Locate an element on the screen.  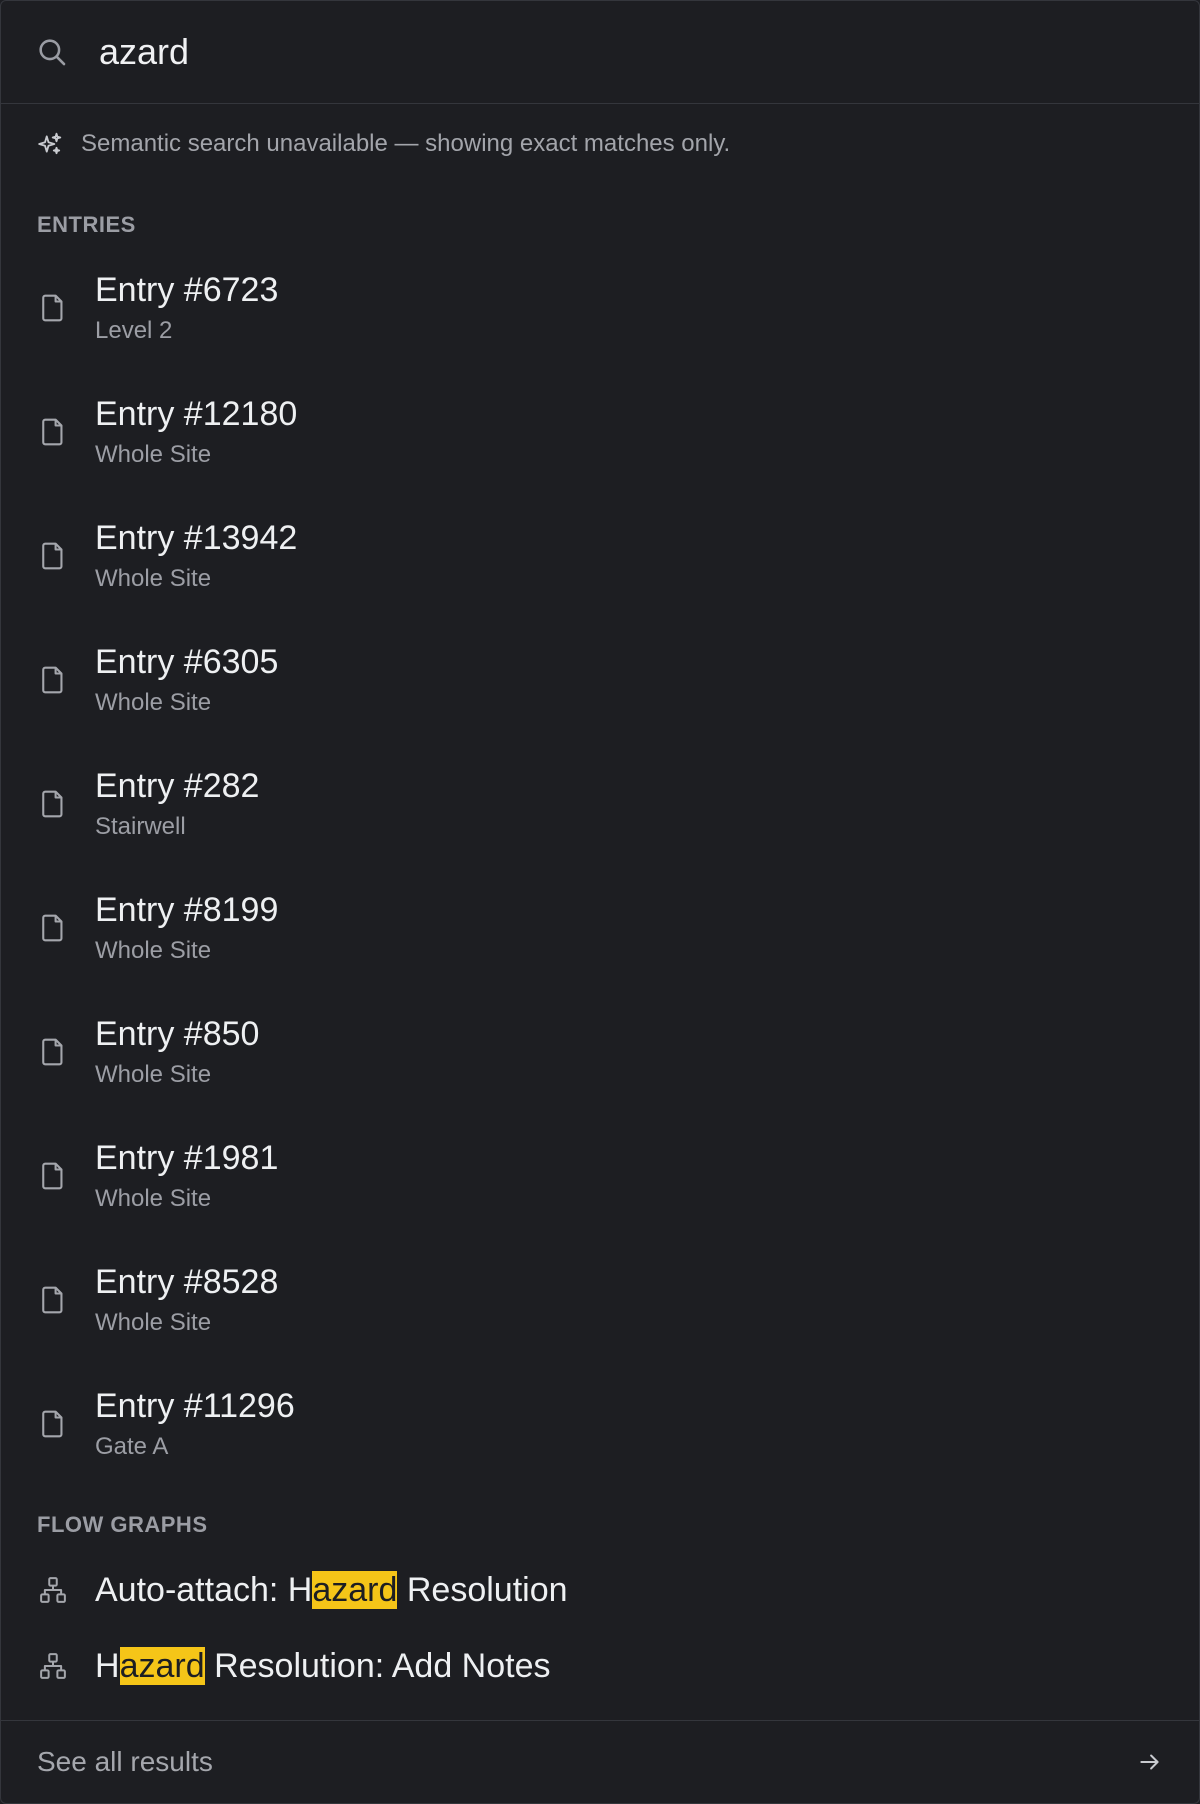
arrow-right-icon is located at coordinates (1150, 1762).